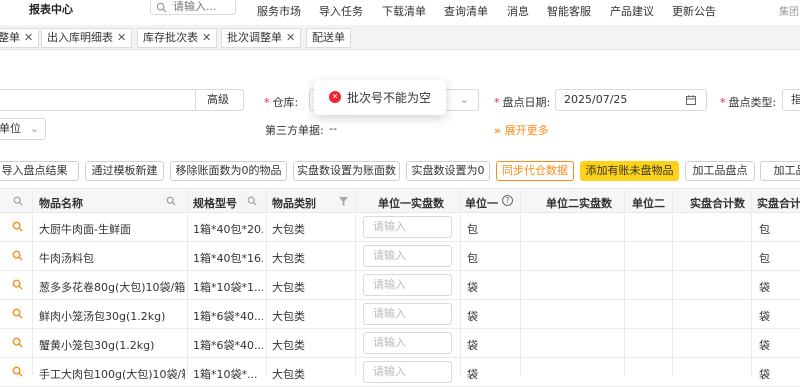 The width and height of the screenshot is (800, 387). What do you see at coordinates (569, 11) in the screenshot?
I see `nav-smart-service: 智能客服` at bounding box center [569, 11].